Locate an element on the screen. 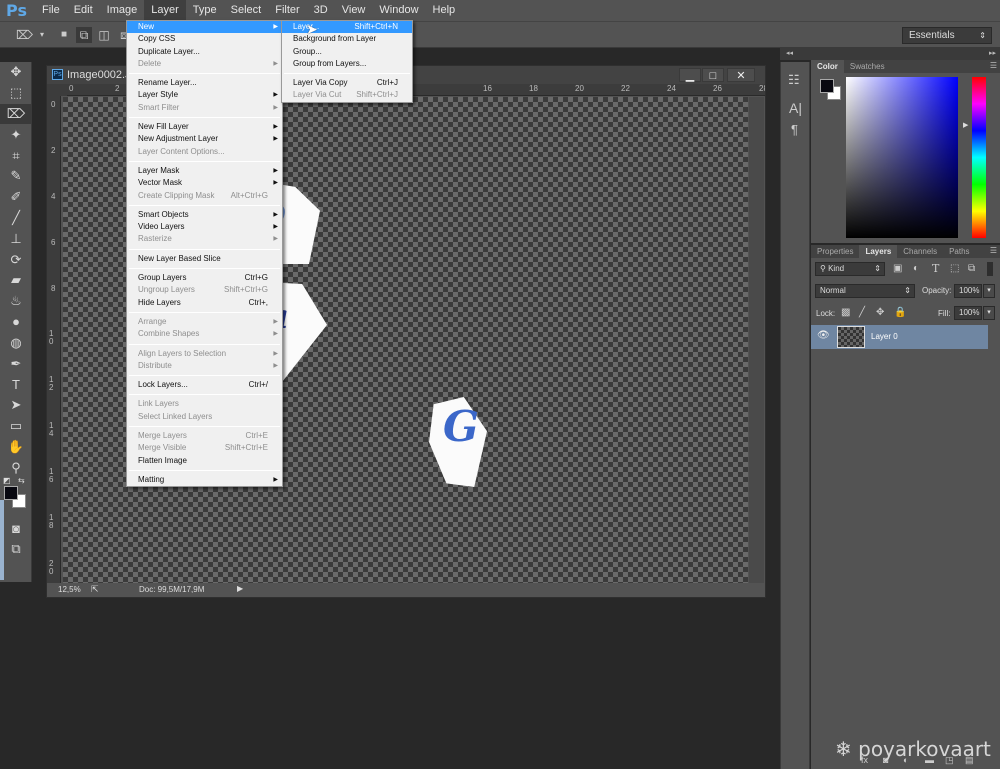 This screenshot has height=769, width=1000. menu-item-lock-layers: Lock Layers... Ctrl+/ is located at coordinates (204, 385).